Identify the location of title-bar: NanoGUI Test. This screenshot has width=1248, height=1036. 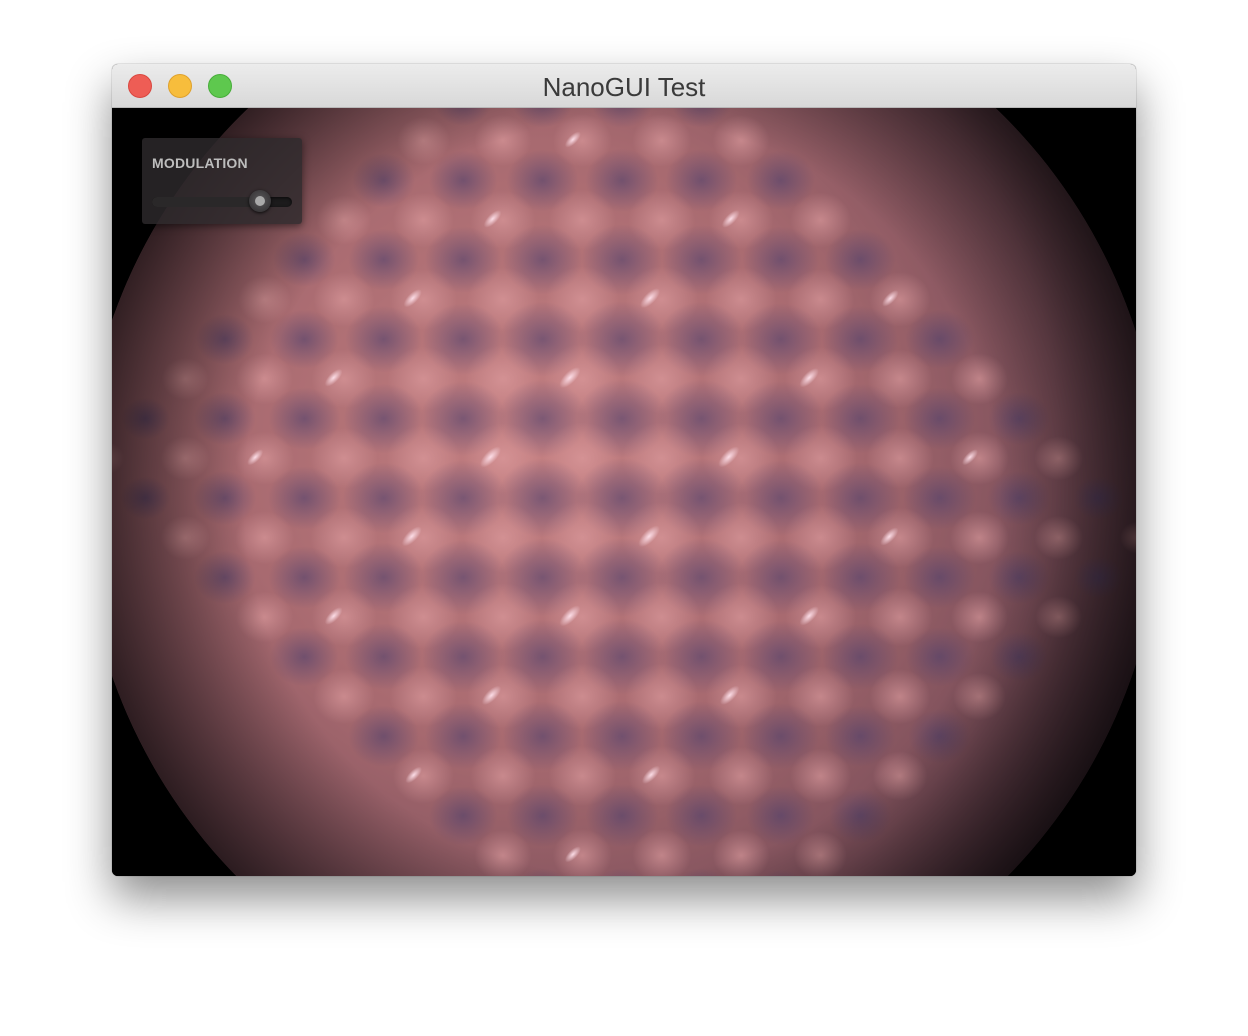
(624, 86).